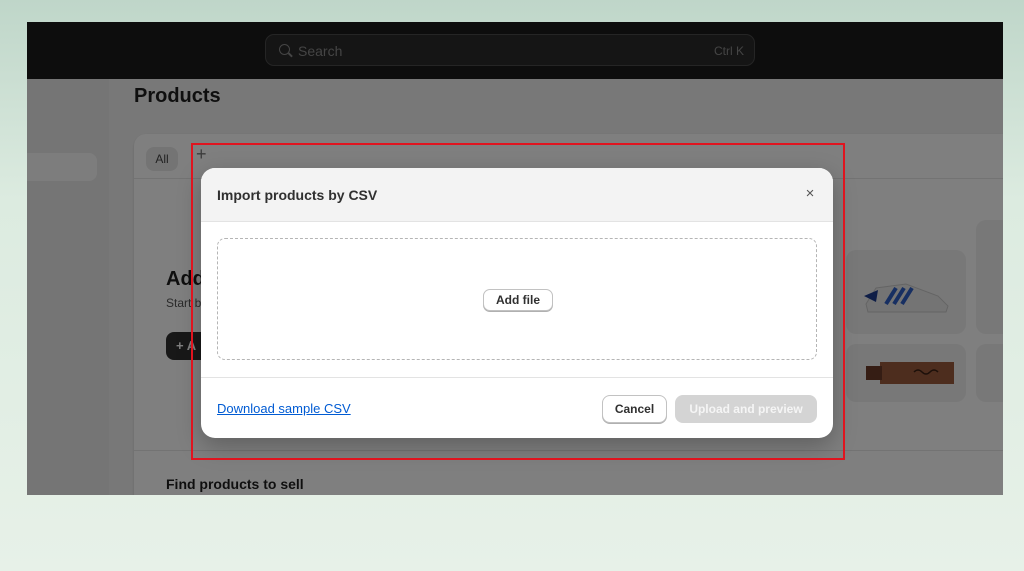 This screenshot has width=1024, height=571. What do you see at coordinates (634, 409) in the screenshot?
I see `cancel-button: Cancel` at bounding box center [634, 409].